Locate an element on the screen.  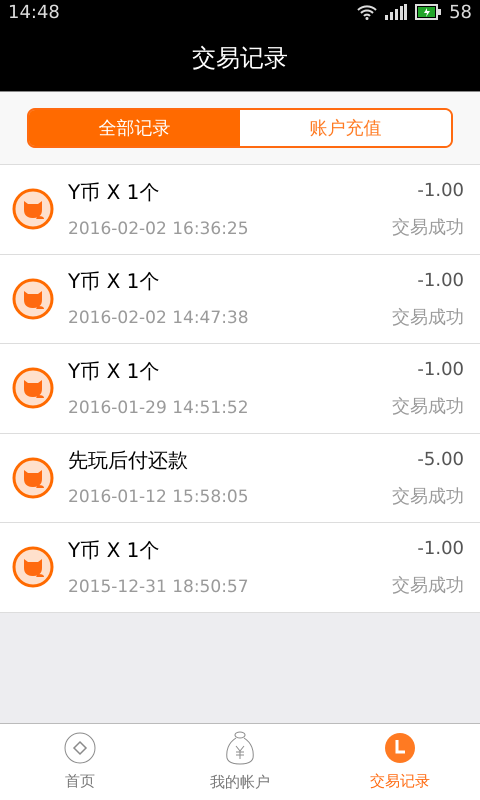
transaction-row: Y币 X 1个 2016-02-02 14:47:38 -1.00 交易成功 is located at coordinates (240, 299).